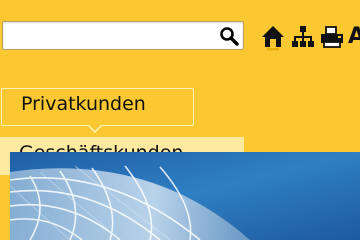 Image resolution: width=360 pixels, height=240 pixels. What do you see at coordinates (354, 37) in the screenshot?
I see `font-size-button: A` at bounding box center [354, 37].